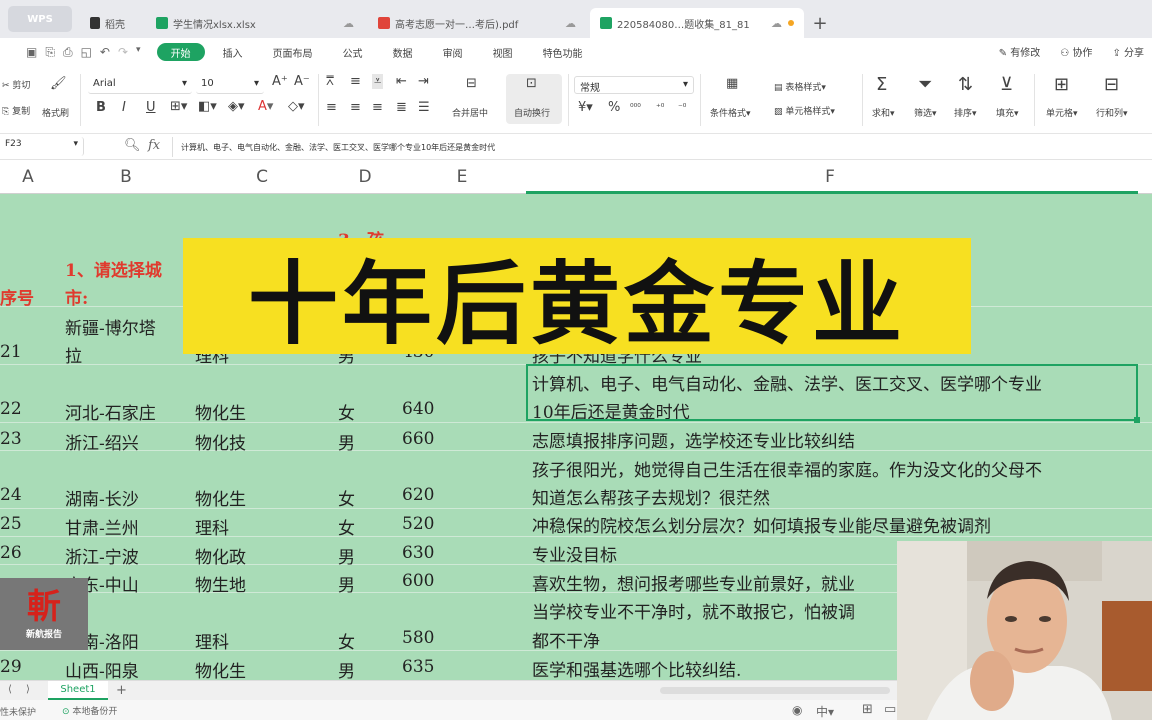 Image resolution: width=1152 pixels, height=720 pixels. What do you see at coordinates (123, 52) in the screenshot?
I see `redo-icon: ↷` at bounding box center [123, 52].